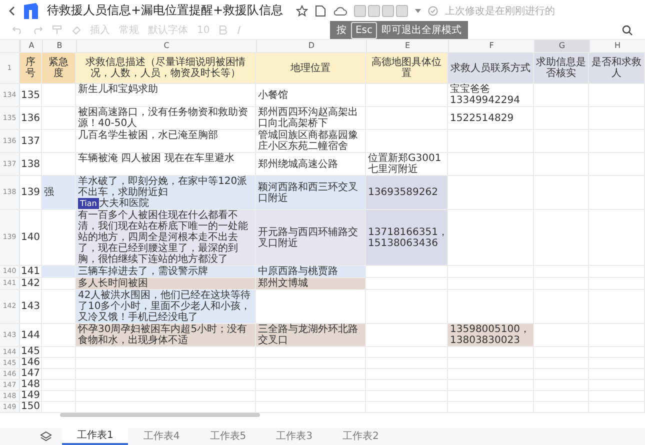 This screenshot has width=645, height=445. What do you see at coordinates (31, 46) in the screenshot?
I see `column-header: A` at bounding box center [31, 46].